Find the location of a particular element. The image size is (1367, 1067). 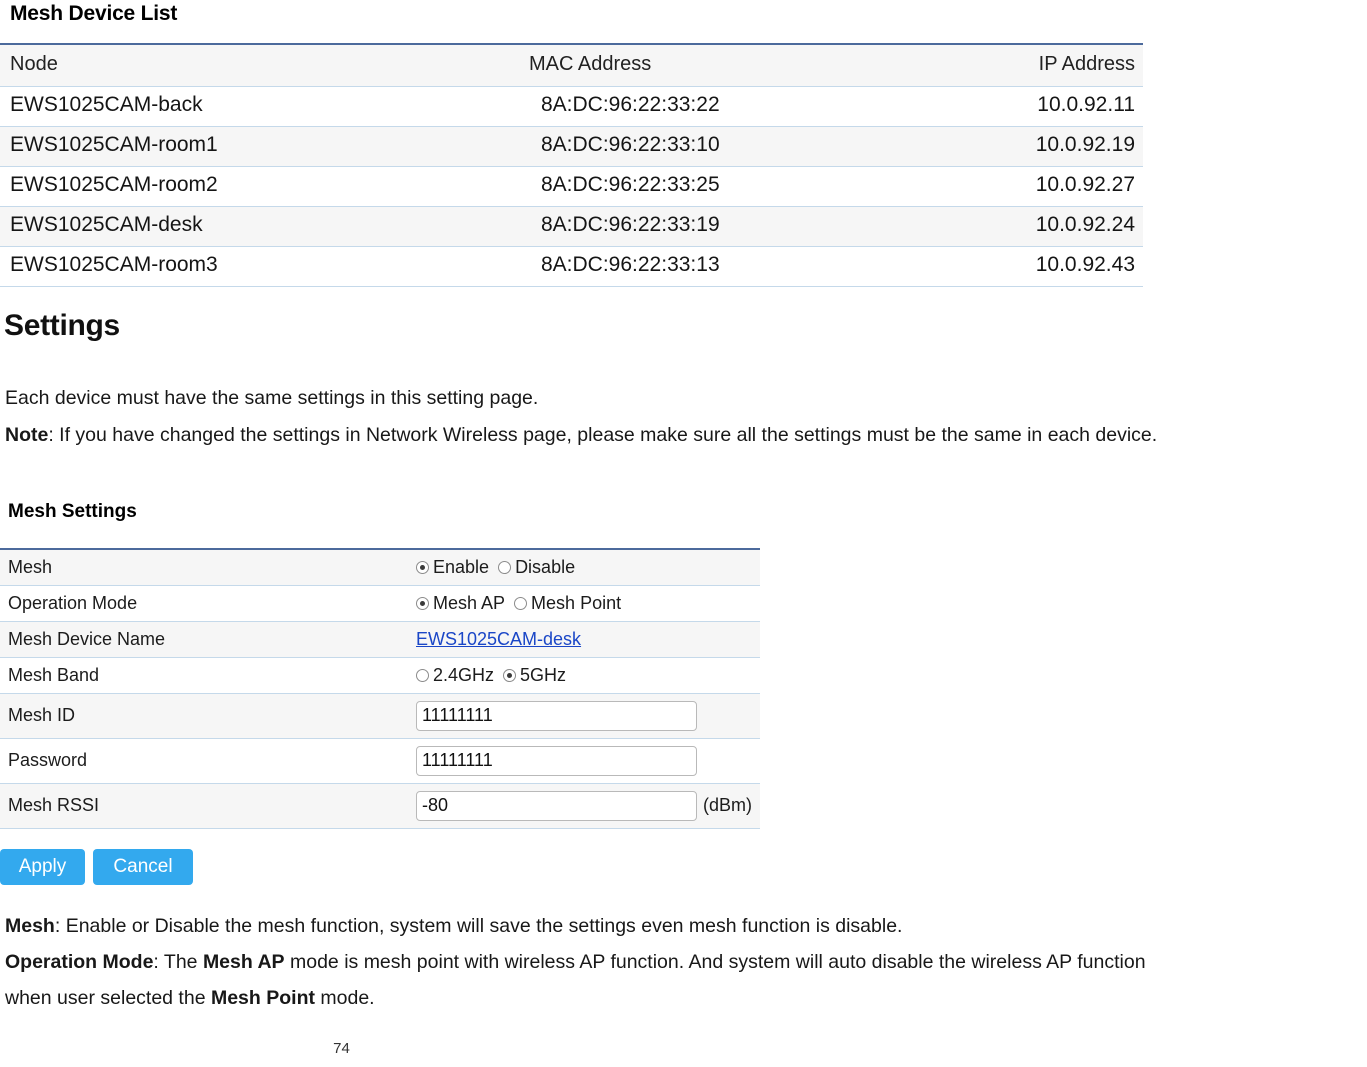

radio-option-mesh-ap: Mesh AP is located at coordinates (460, 603).